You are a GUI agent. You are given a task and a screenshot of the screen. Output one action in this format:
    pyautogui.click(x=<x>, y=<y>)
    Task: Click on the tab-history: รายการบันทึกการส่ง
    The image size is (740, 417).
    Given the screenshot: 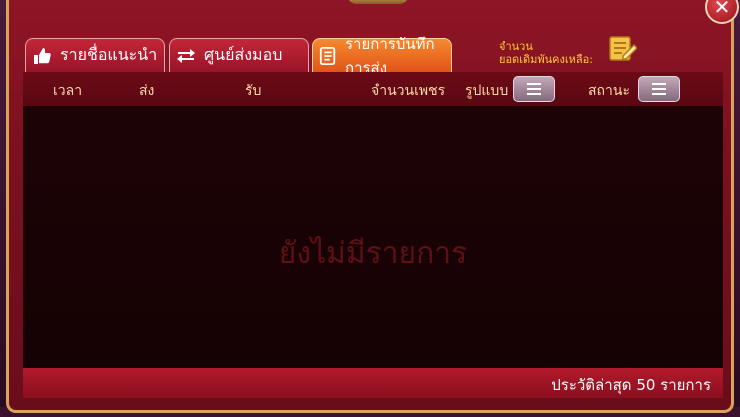 What is the action you would take?
    pyautogui.click(x=382, y=56)
    